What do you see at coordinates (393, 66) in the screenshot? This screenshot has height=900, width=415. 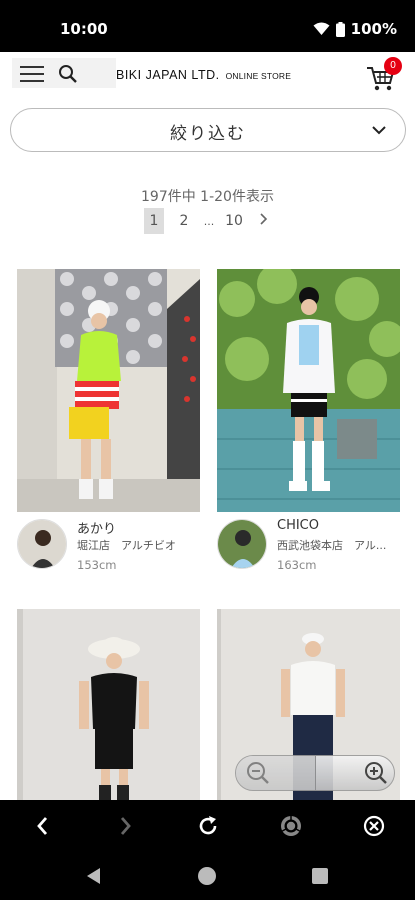 I see `cart-count-badge: 0` at bounding box center [393, 66].